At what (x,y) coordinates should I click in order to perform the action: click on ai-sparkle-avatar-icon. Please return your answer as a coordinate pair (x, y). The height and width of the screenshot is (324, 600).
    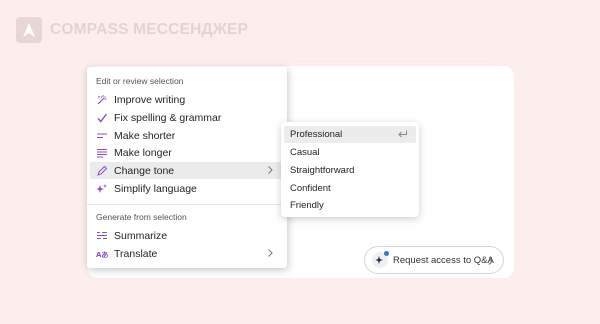
    Looking at the image, I should click on (380, 259).